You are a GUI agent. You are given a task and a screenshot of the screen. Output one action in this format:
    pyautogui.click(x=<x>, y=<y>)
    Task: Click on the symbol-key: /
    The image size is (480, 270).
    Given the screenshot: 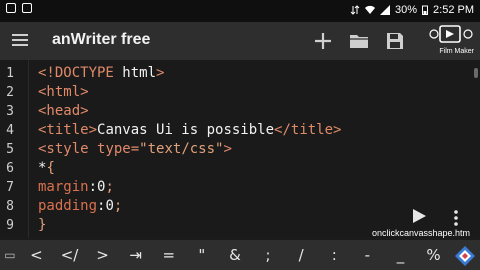 What is the action you would take?
    pyautogui.click(x=301, y=255)
    